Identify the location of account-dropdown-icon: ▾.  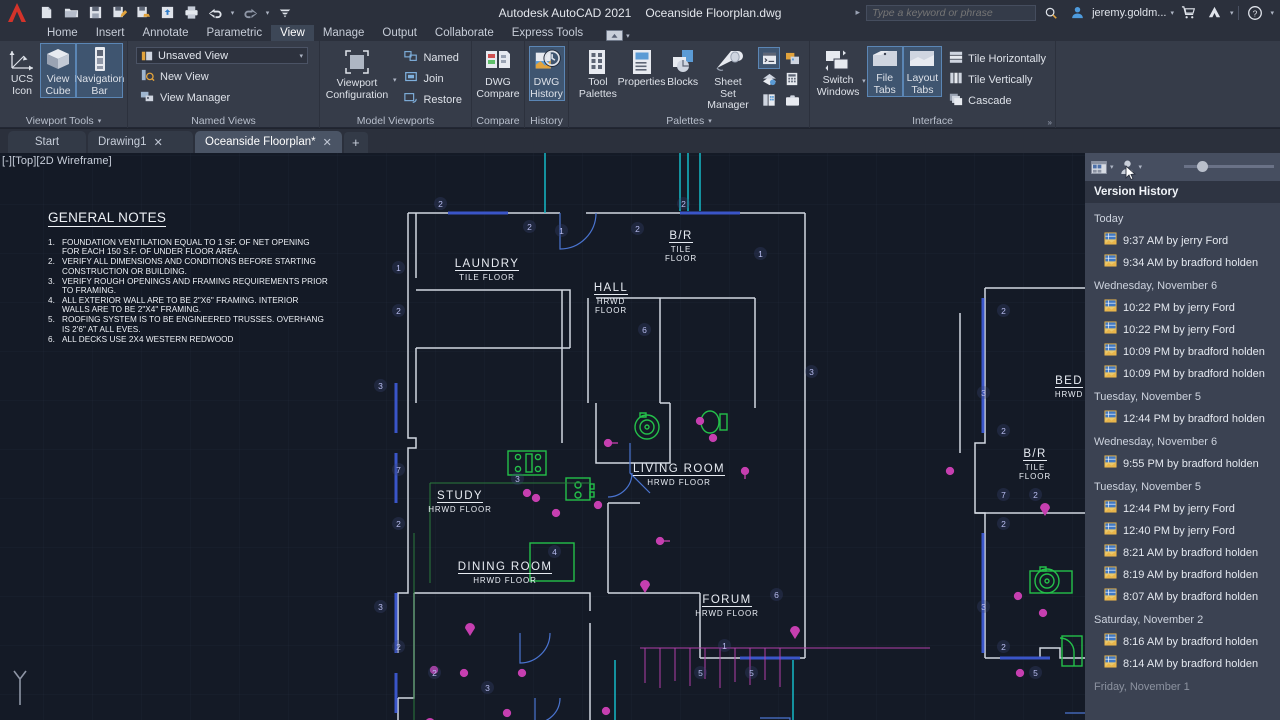
(1172, 13).